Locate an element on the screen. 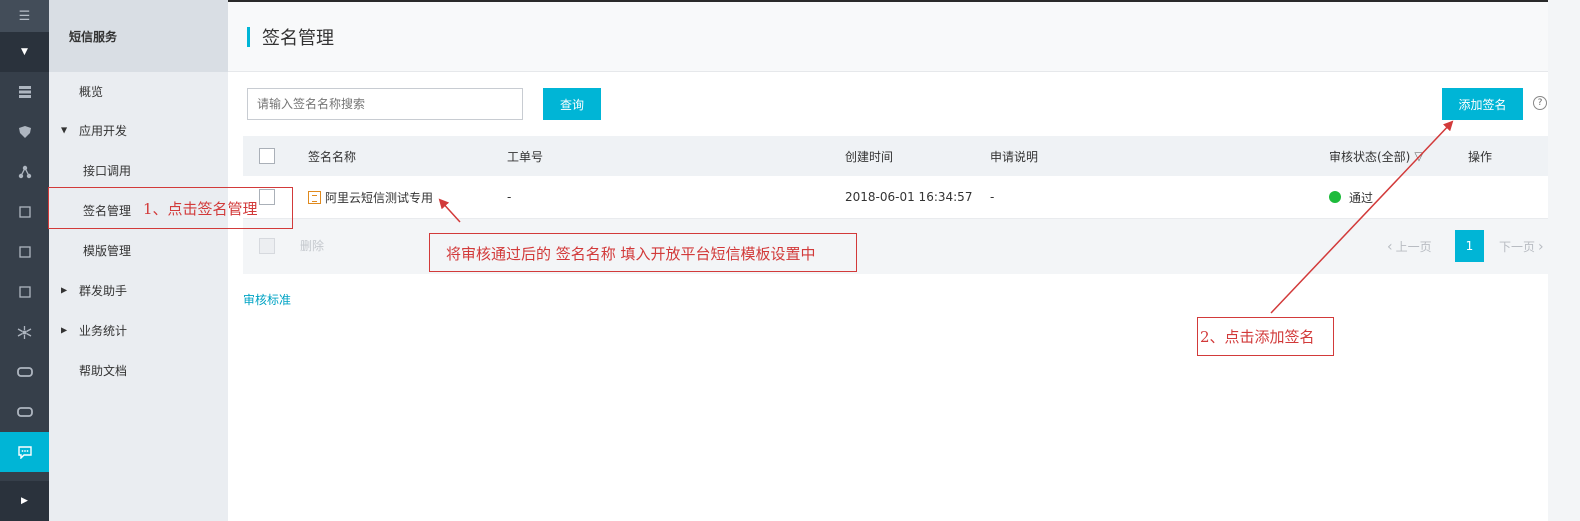 The height and width of the screenshot is (521, 1580). col-header-created: 创建时间 is located at coordinates (869, 156).